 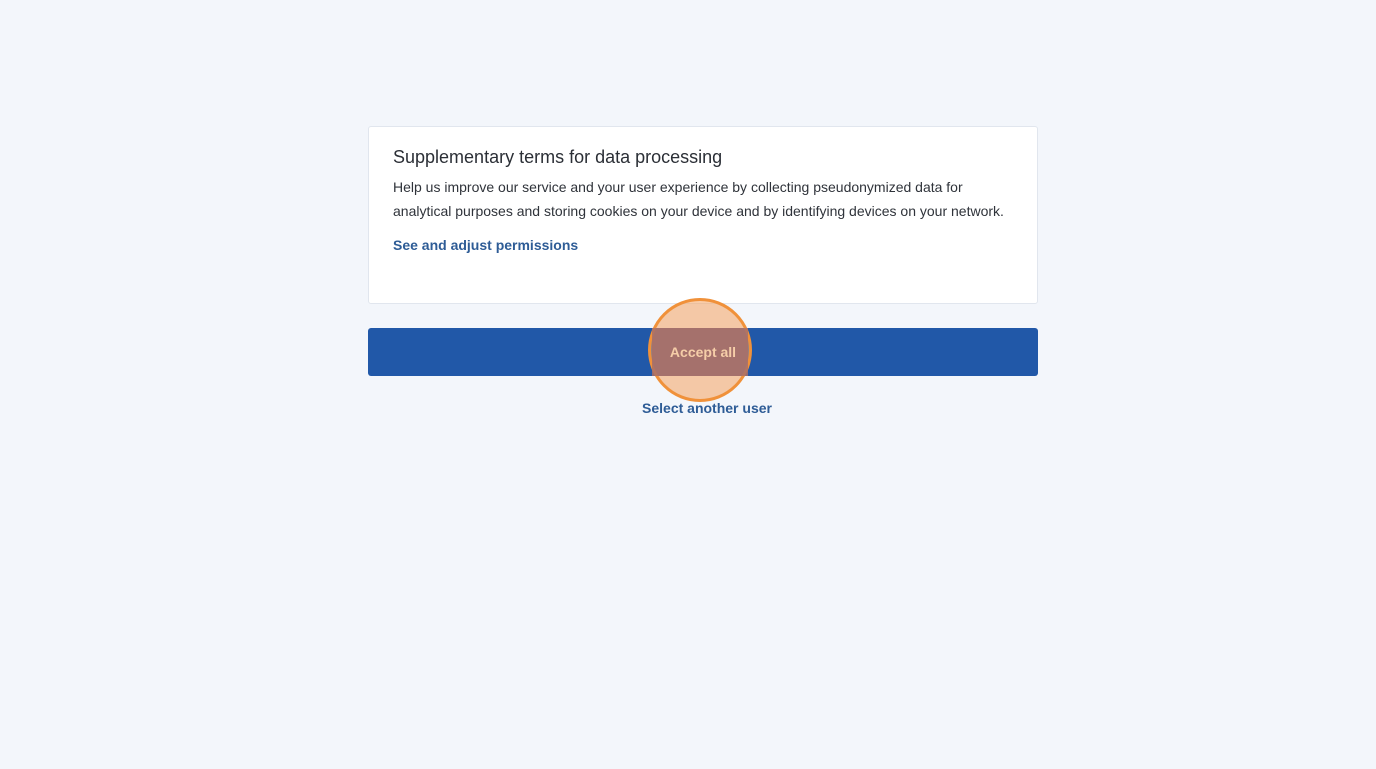 What do you see at coordinates (558, 157) in the screenshot?
I see `consent-title: Supplementary terms for data processing` at bounding box center [558, 157].